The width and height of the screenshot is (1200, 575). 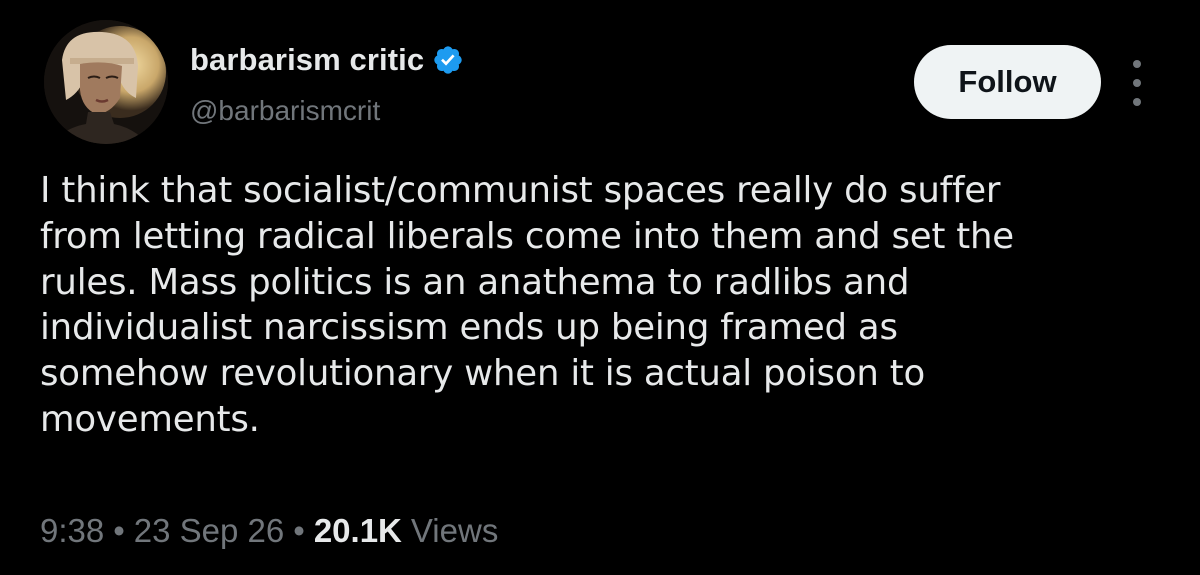 What do you see at coordinates (1007, 82) in the screenshot?
I see `follow-button: Follow` at bounding box center [1007, 82].